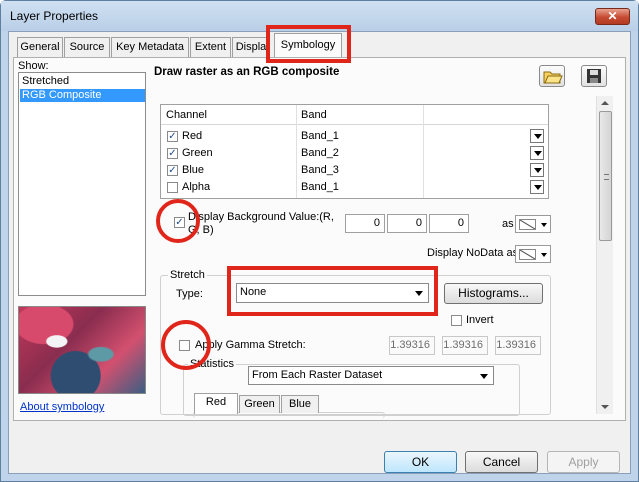 The width and height of the screenshot is (639, 482). What do you see at coordinates (300, 404) in the screenshot?
I see `subtab-blue: Blue` at bounding box center [300, 404].